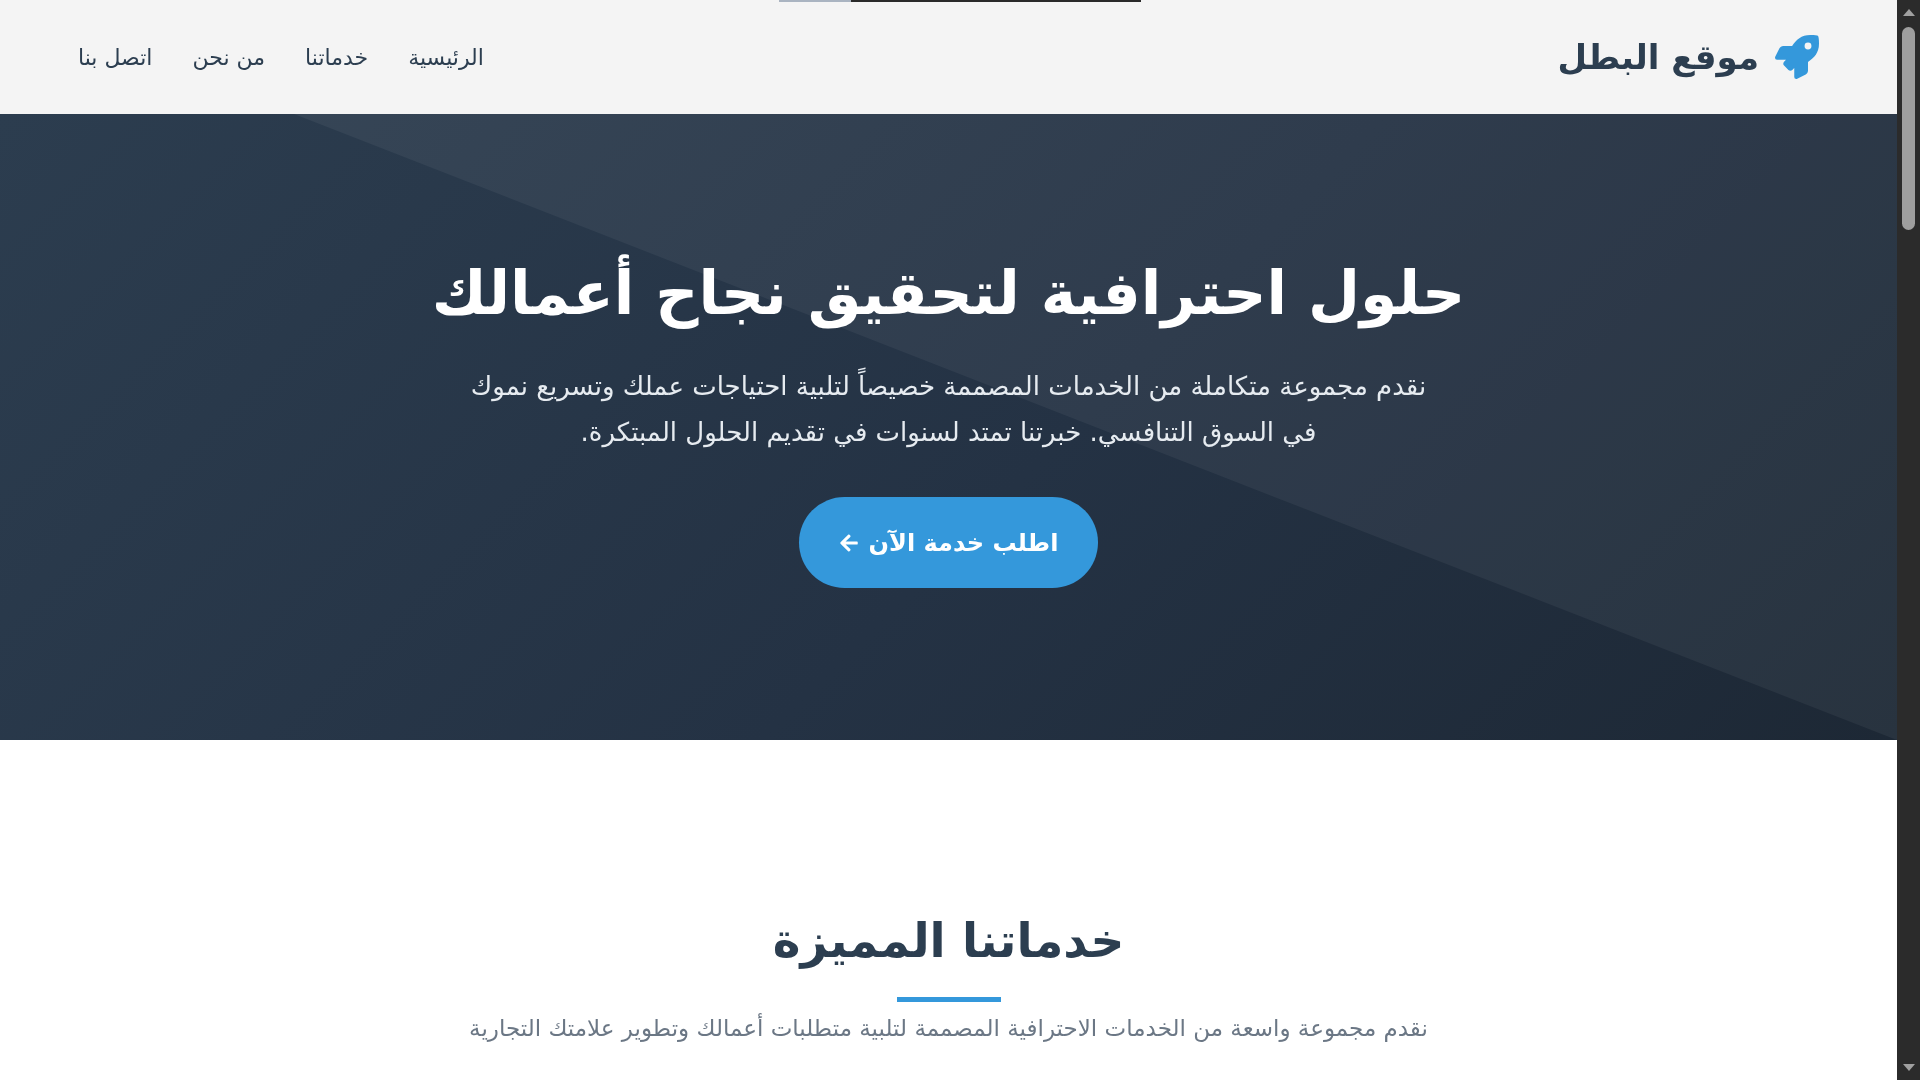 The height and width of the screenshot is (1080, 1920). What do you see at coordinates (337, 57) in the screenshot?
I see `nav-link: خدماتنا` at bounding box center [337, 57].